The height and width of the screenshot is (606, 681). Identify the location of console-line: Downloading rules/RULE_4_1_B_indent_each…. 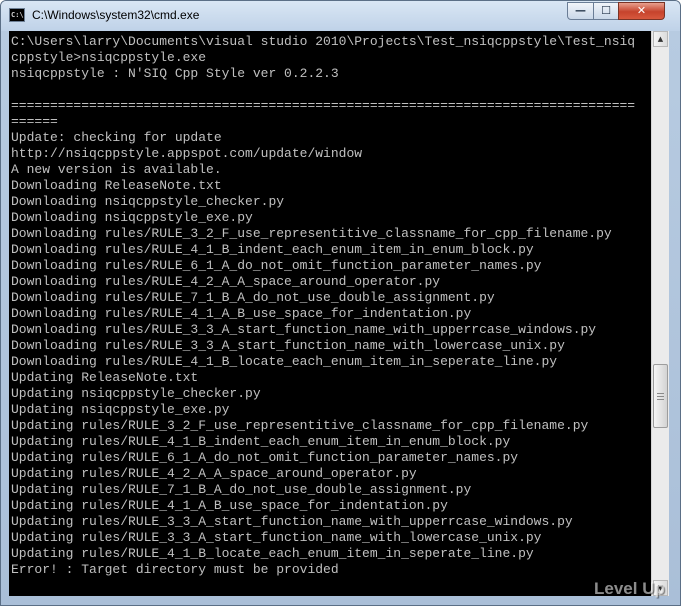
(272, 249).